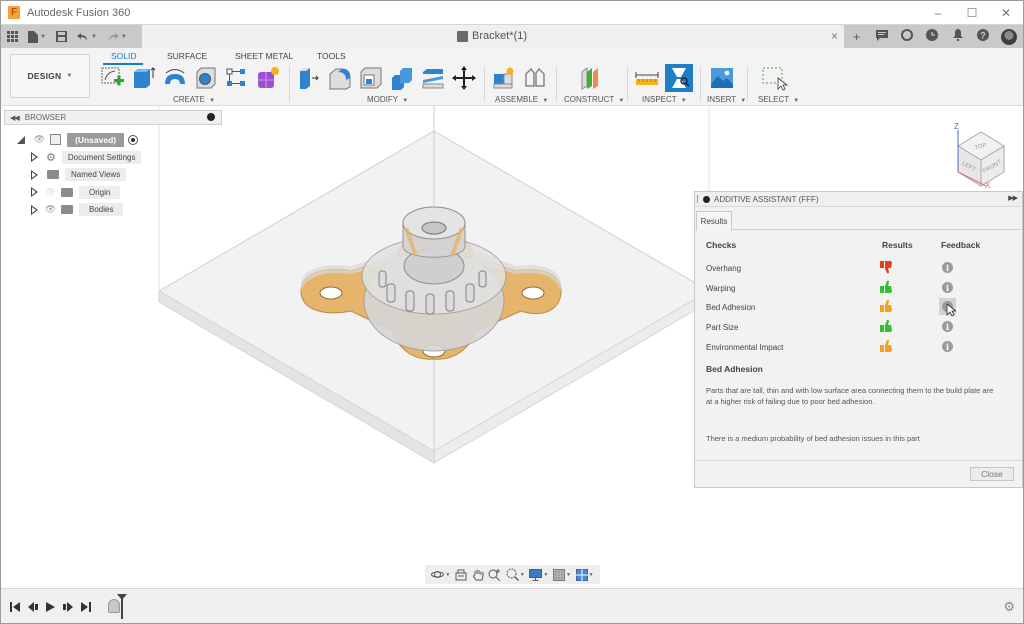 The width and height of the screenshot is (1024, 624). What do you see at coordinates (958, 36) in the screenshot?
I see `notifications-icon` at bounding box center [958, 36].